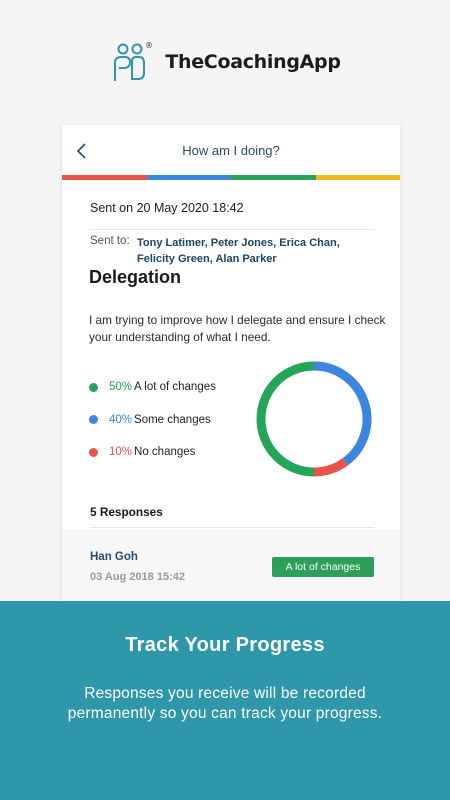 This screenshot has height=800, width=450. What do you see at coordinates (110, 241) in the screenshot?
I see `sent-to-label: Sent to:` at bounding box center [110, 241].